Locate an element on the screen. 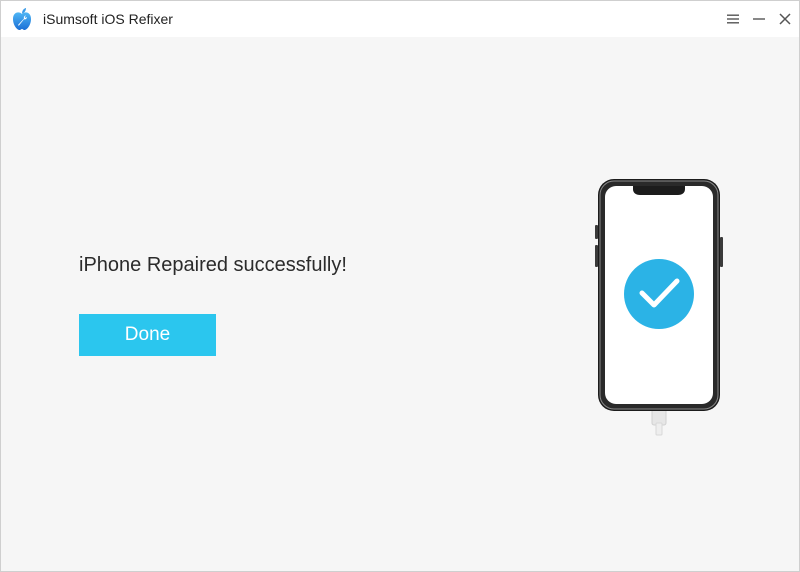  app-title: iSumsoft iOS Refixer is located at coordinates (108, 19).